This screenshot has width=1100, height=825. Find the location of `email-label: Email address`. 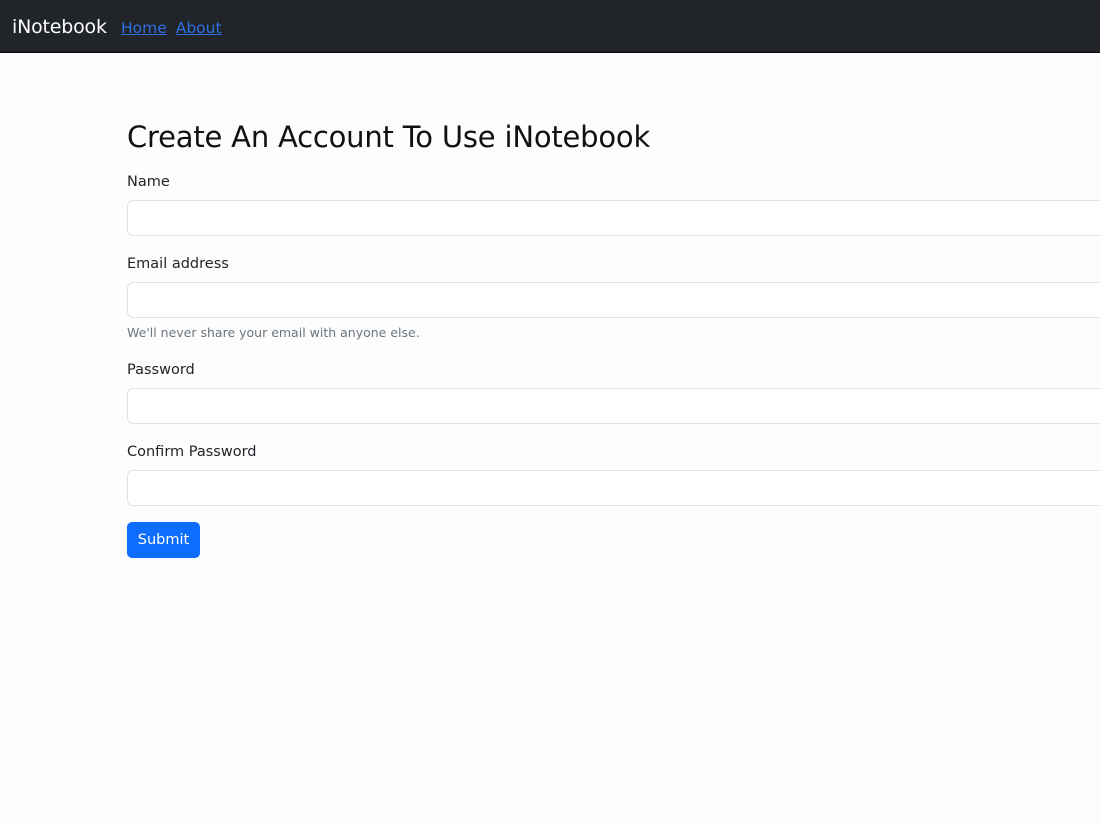

email-label: Email address is located at coordinates (178, 264).